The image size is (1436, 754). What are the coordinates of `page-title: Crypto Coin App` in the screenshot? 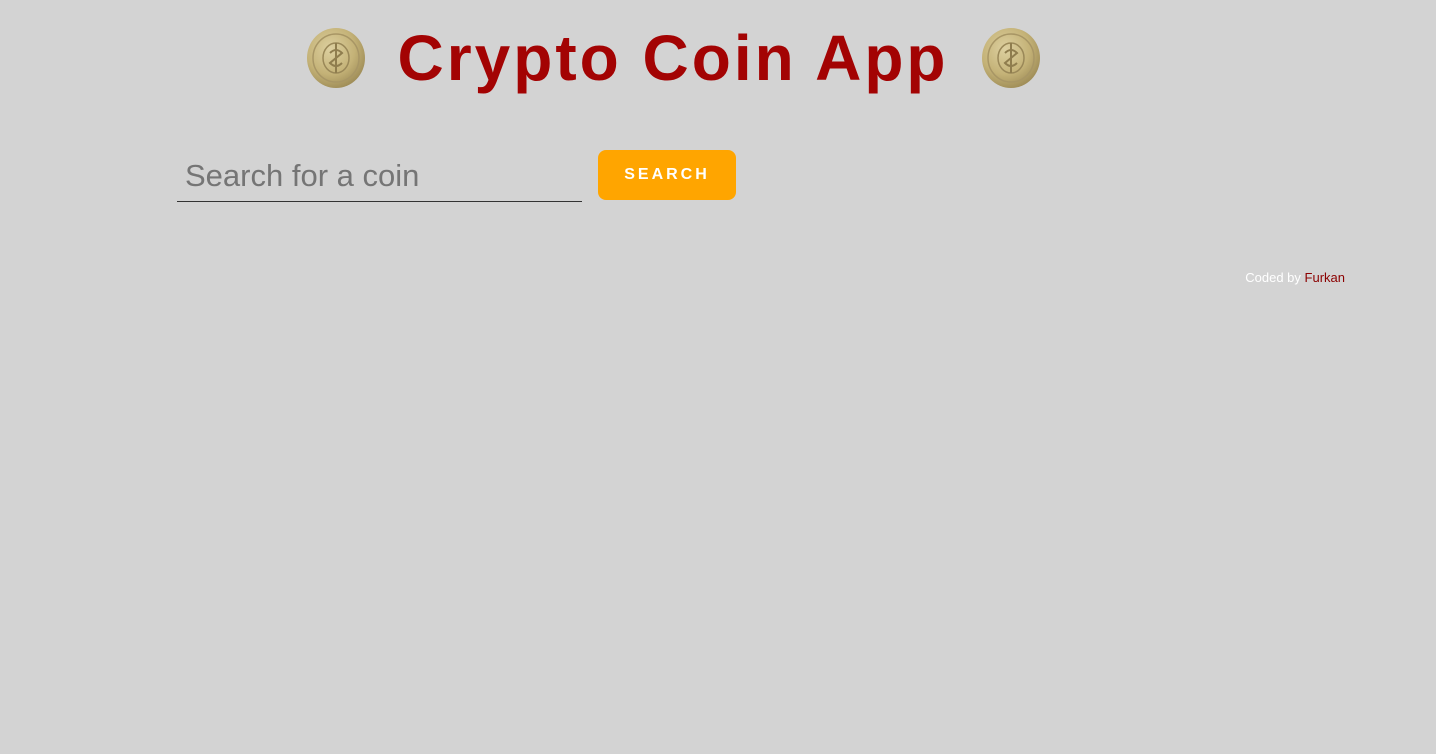 It's located at (673, 58).